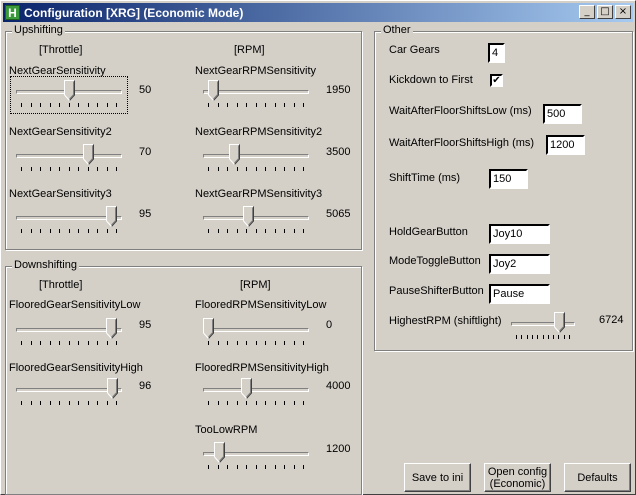 The image size is (636, 495). What do you see at coordinates (69, 159) in the screenshot?
I see `next-gear-sensitivity2-slider` at bounding box center [69, 159].